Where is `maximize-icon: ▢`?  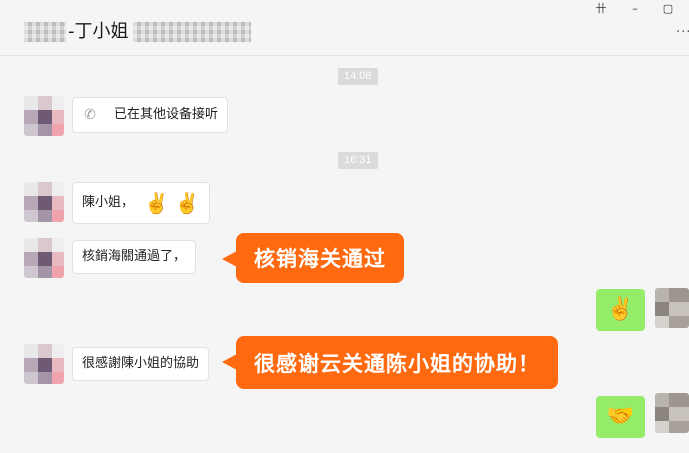 maximize-icon: ▢ is located at coordinates (668, 9).